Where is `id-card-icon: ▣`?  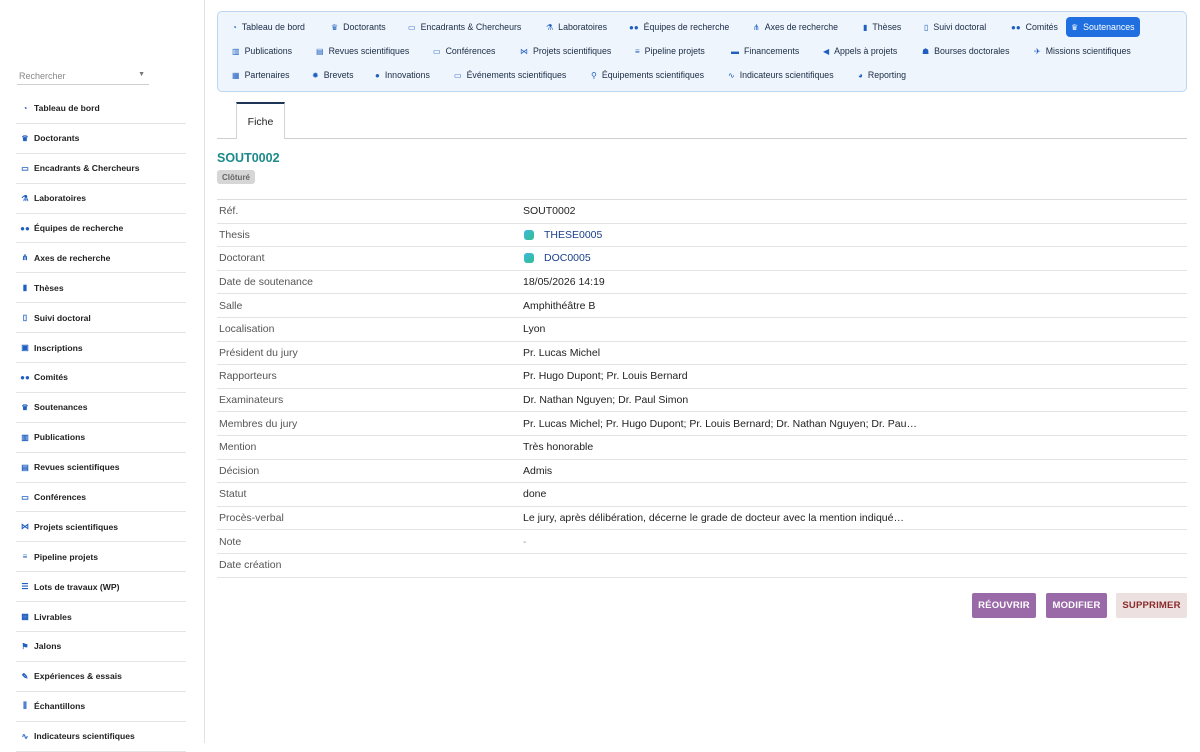
id-card-icon: ▣ is located at coordinates (25, 348).